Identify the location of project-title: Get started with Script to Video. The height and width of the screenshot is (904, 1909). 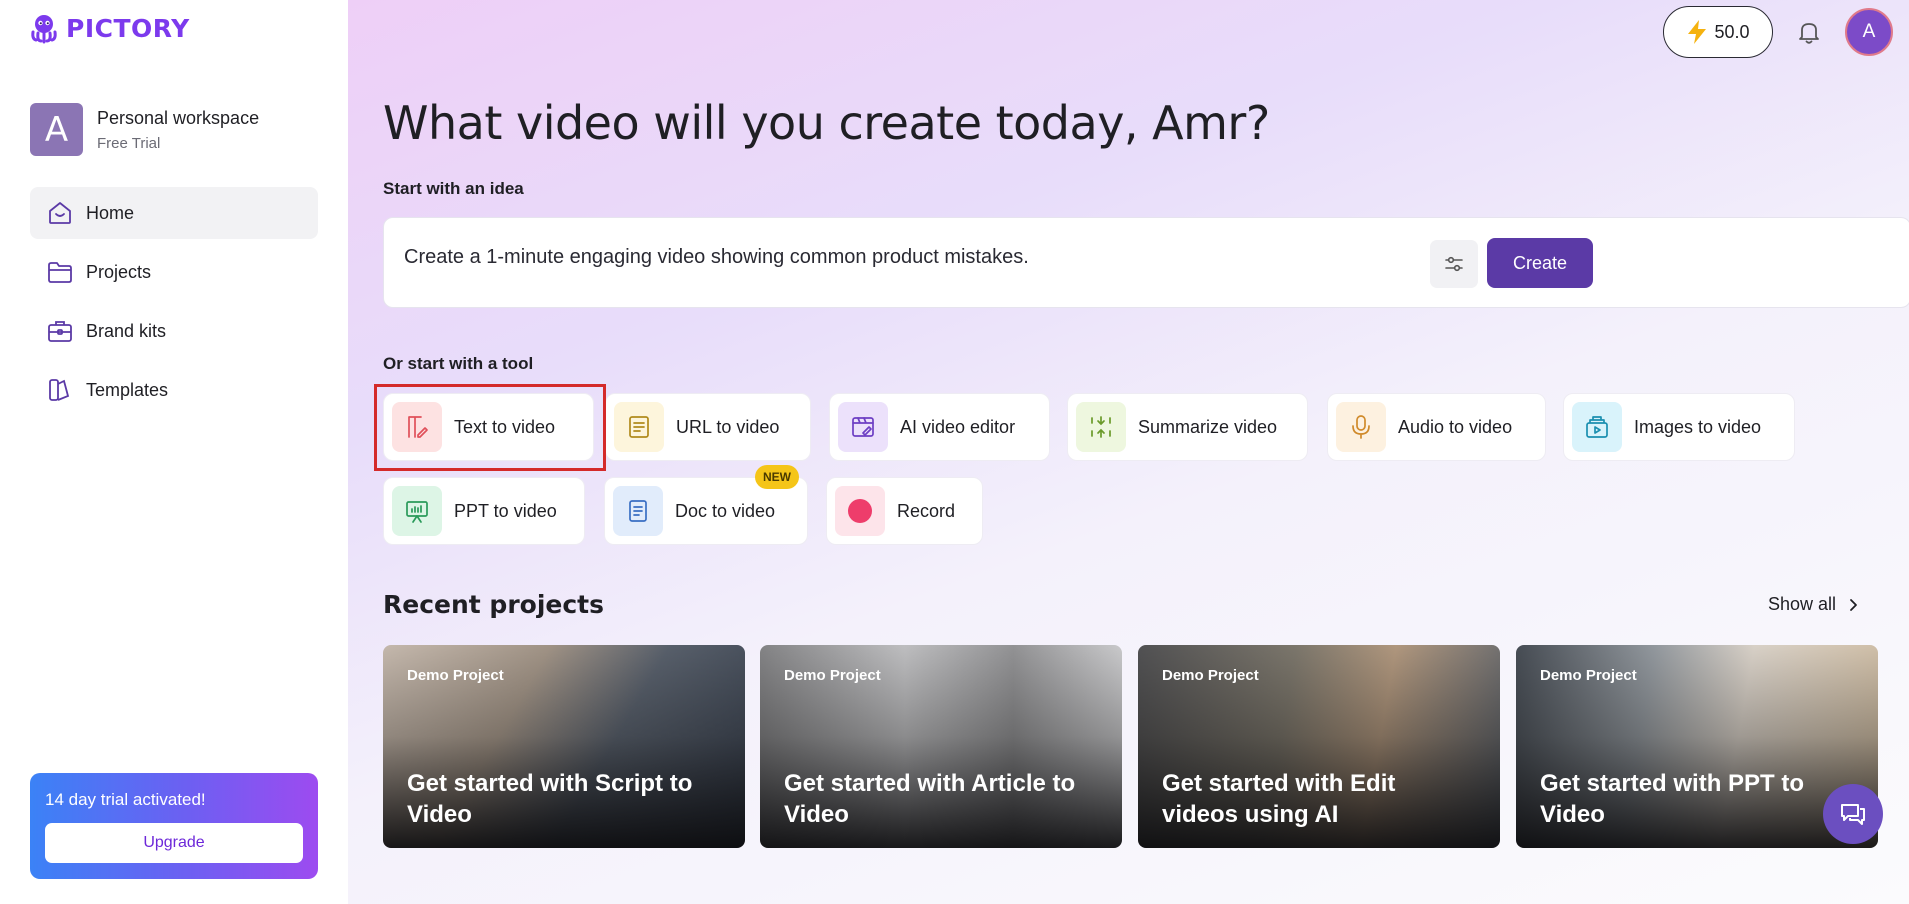
(550, 799).